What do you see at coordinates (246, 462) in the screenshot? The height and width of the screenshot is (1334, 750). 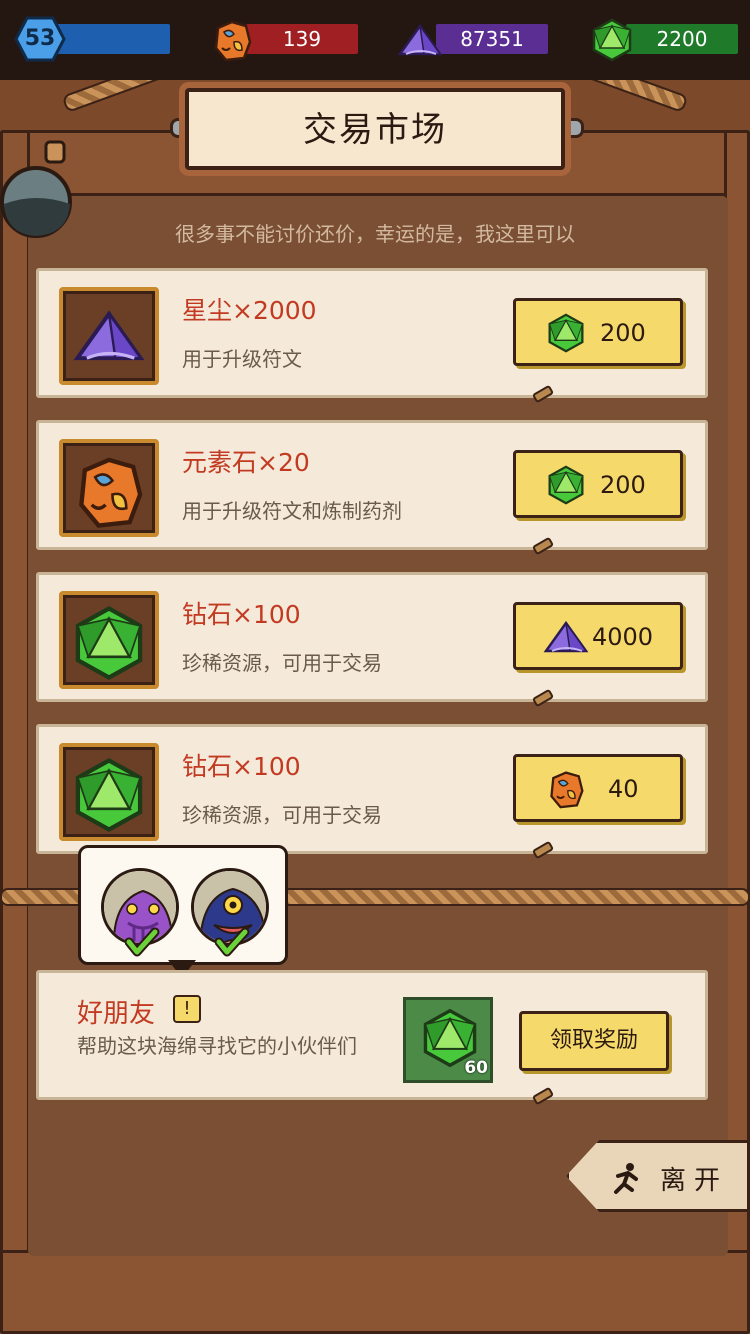 I see `offer-name: 元素石×20` at bounding box center [246, 462].